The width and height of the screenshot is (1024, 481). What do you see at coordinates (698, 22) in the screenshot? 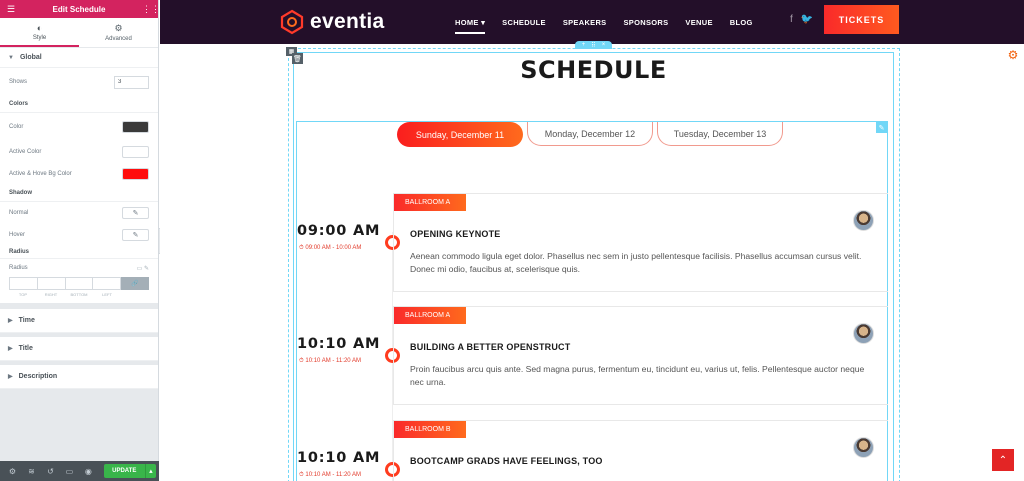
I see `nav-venue: VENUE` at bounding box center [698, 22].